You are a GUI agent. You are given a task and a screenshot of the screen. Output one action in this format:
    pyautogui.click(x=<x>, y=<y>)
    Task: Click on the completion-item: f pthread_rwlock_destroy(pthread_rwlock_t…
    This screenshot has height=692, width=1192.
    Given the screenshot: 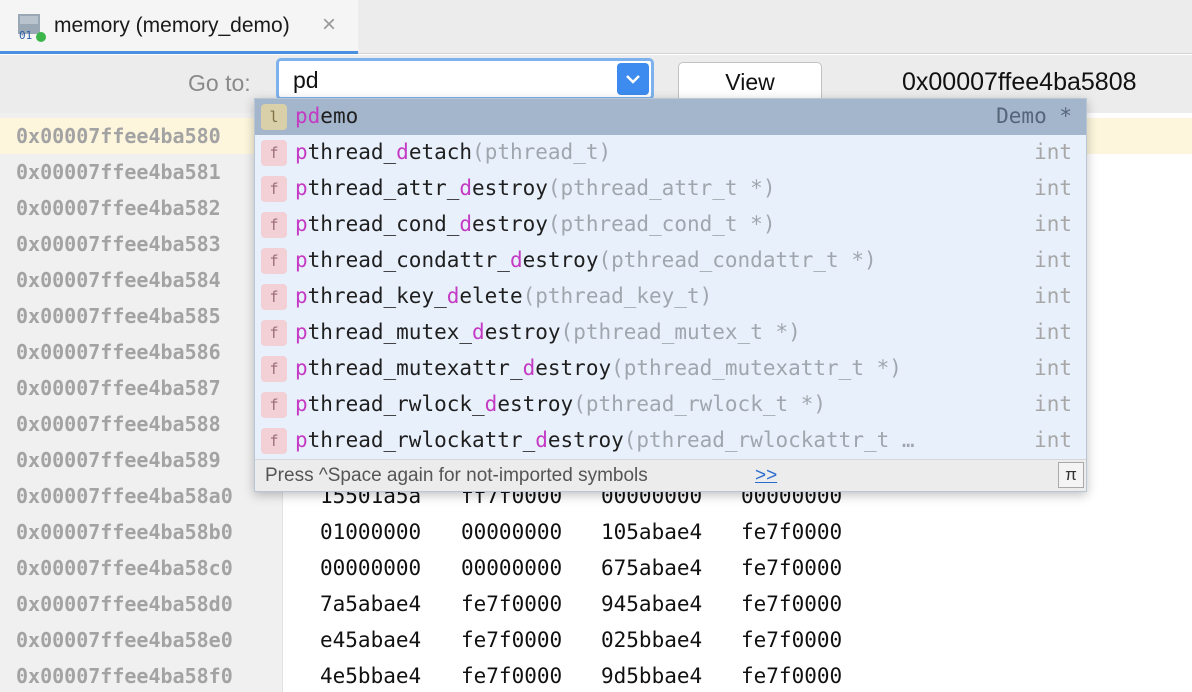 What is the action you would take?
    pyautogui.click(x=670, y=405)
    